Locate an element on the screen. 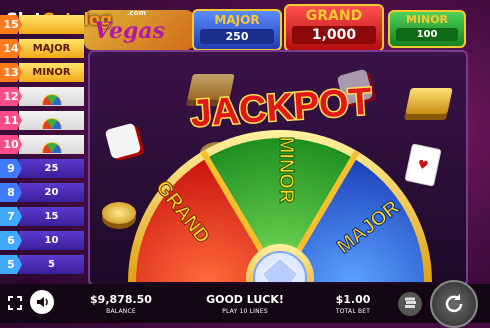 The image size is (490, 328). spin-button is located at coordinates (454, 304).